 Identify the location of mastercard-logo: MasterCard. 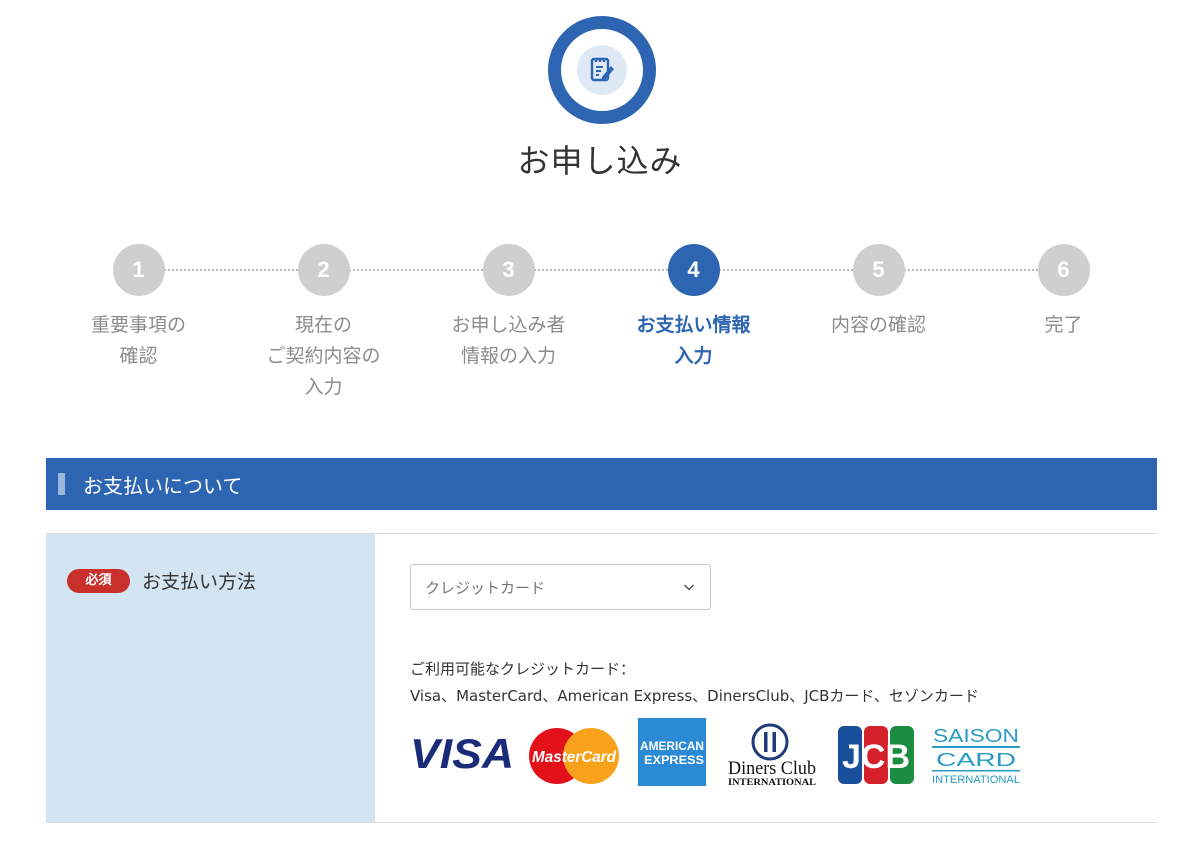
(574, 756).